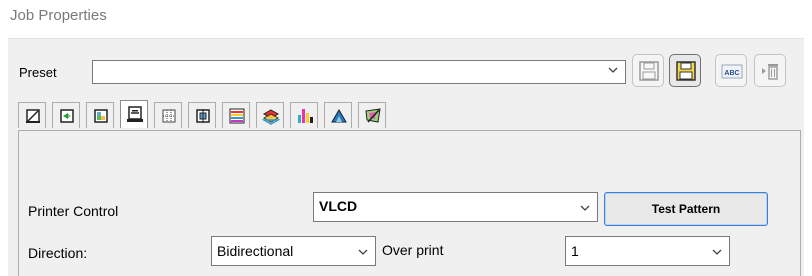 The image size is (812, 276). What do you see at coordinates (58, 253) in the screenshot?
I see `direction-label: Direction:` at bounding box center [58, 253].